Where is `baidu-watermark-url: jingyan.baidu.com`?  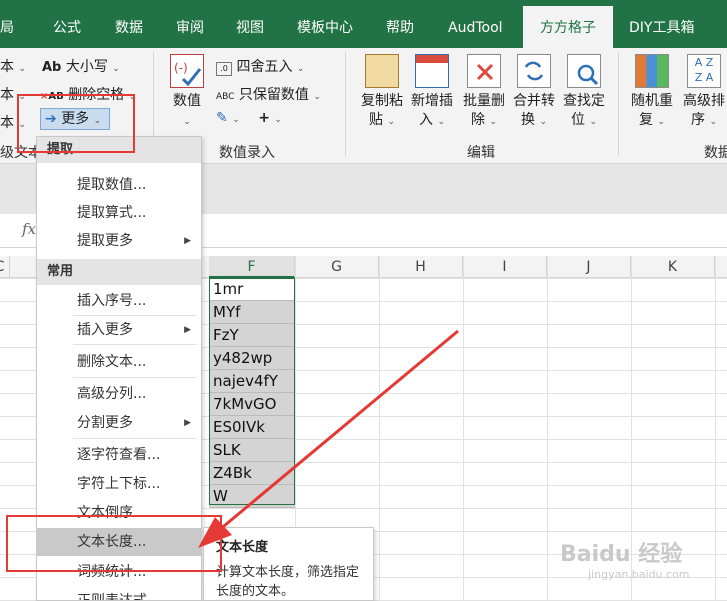 baidu-watermark-url: jingyan.baidu.com is located at coordinates (639, 574).